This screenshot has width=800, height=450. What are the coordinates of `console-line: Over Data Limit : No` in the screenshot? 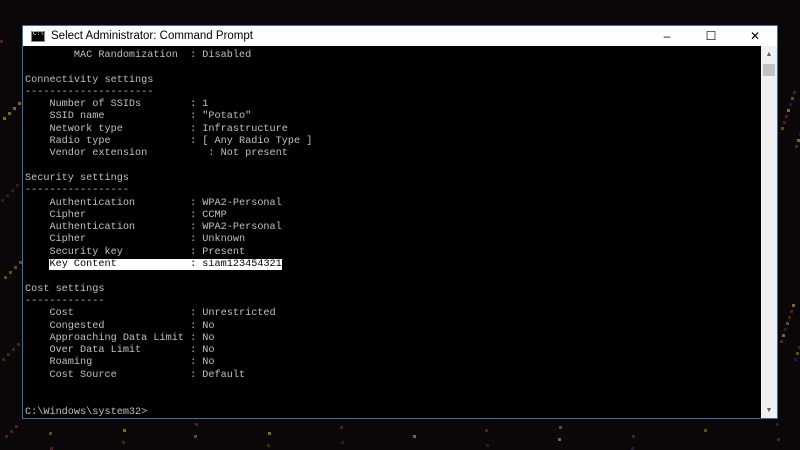 It's located at (120, 351).